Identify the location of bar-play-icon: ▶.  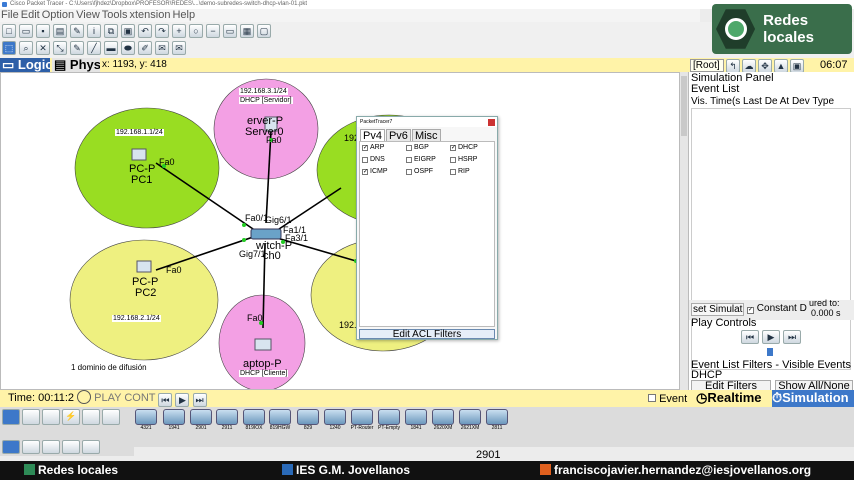
(182, 400).